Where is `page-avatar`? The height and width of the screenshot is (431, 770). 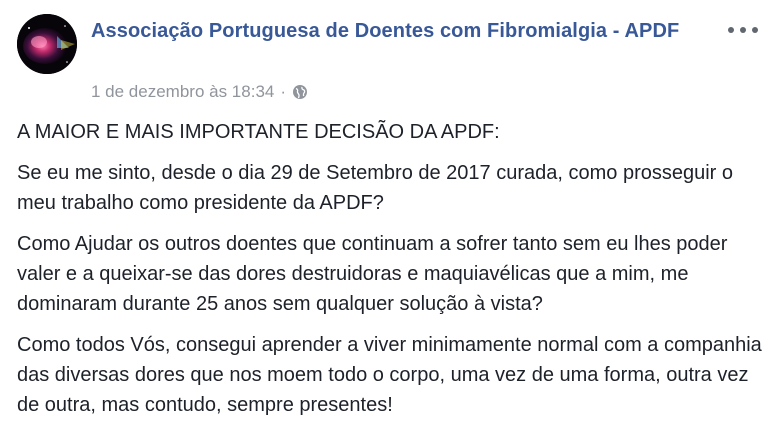
page-avatar is located at coordinates (47, 44).